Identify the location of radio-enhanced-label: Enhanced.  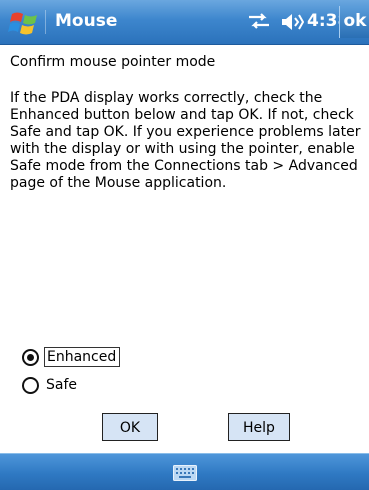
(82, 357).